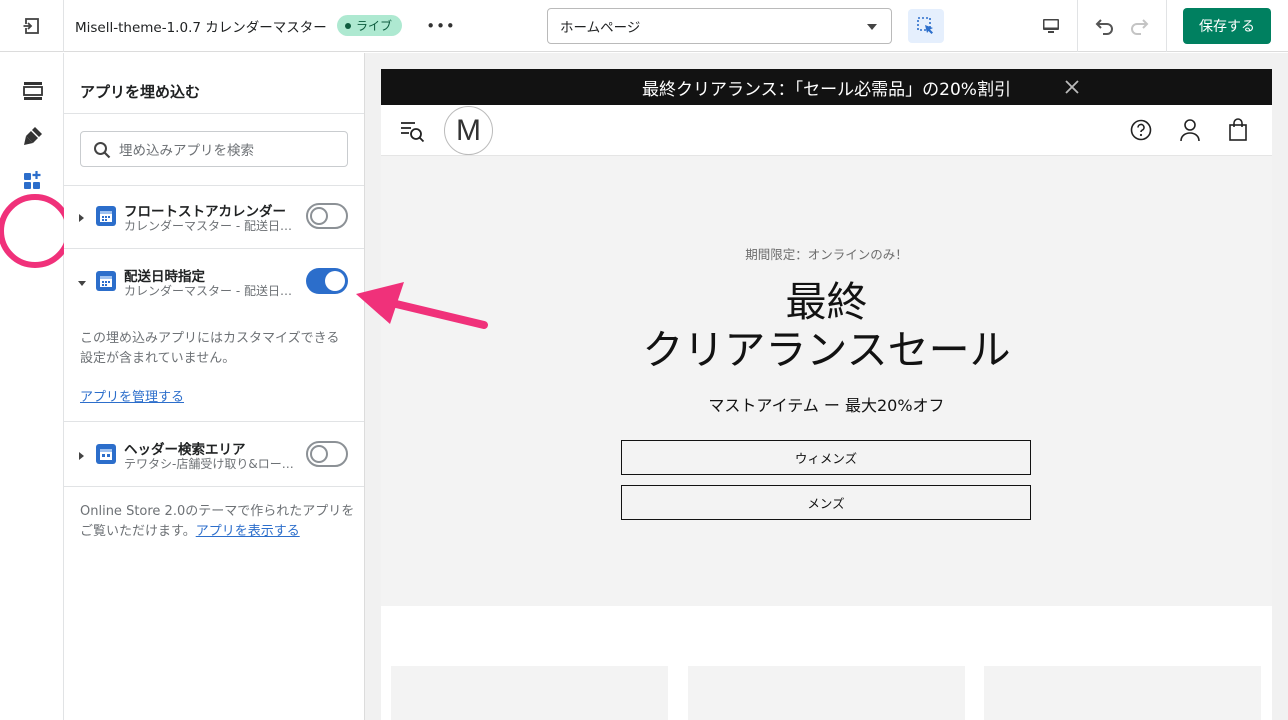 This screenshot has height=720, width=1288. I want to click on collapse-arrow-icon, so click(82, 283).